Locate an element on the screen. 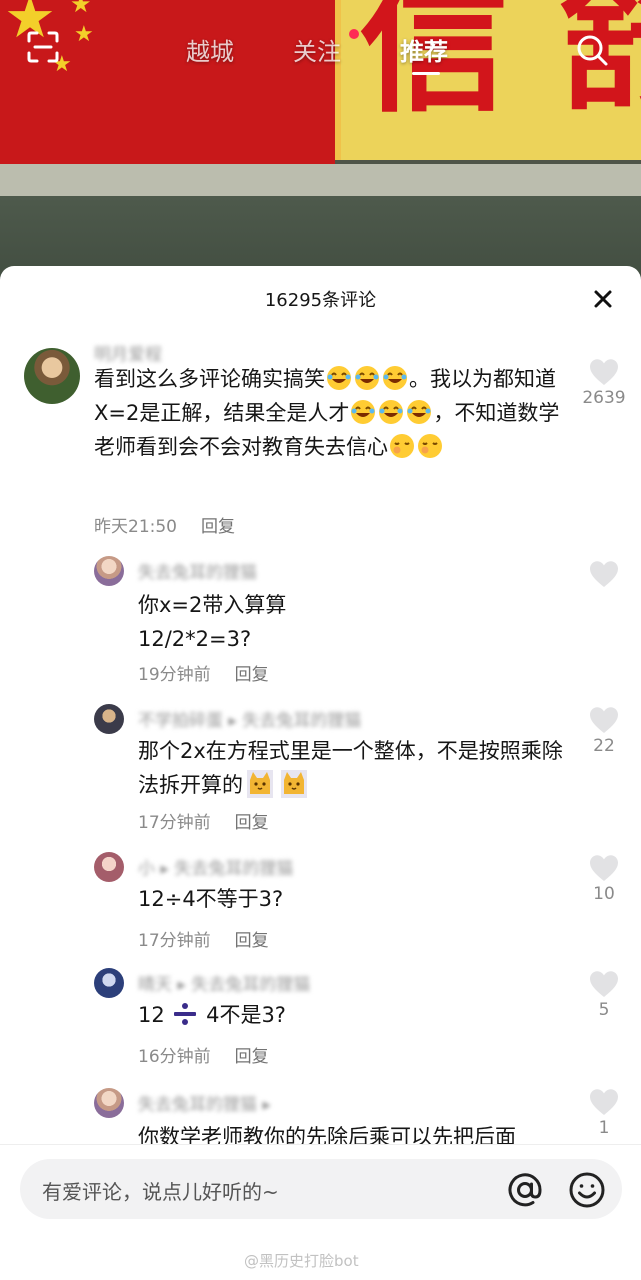 The width and height of the screenshot is (641, 1280). comments-header: 16295条评论 is located at coordinates (320, 298).